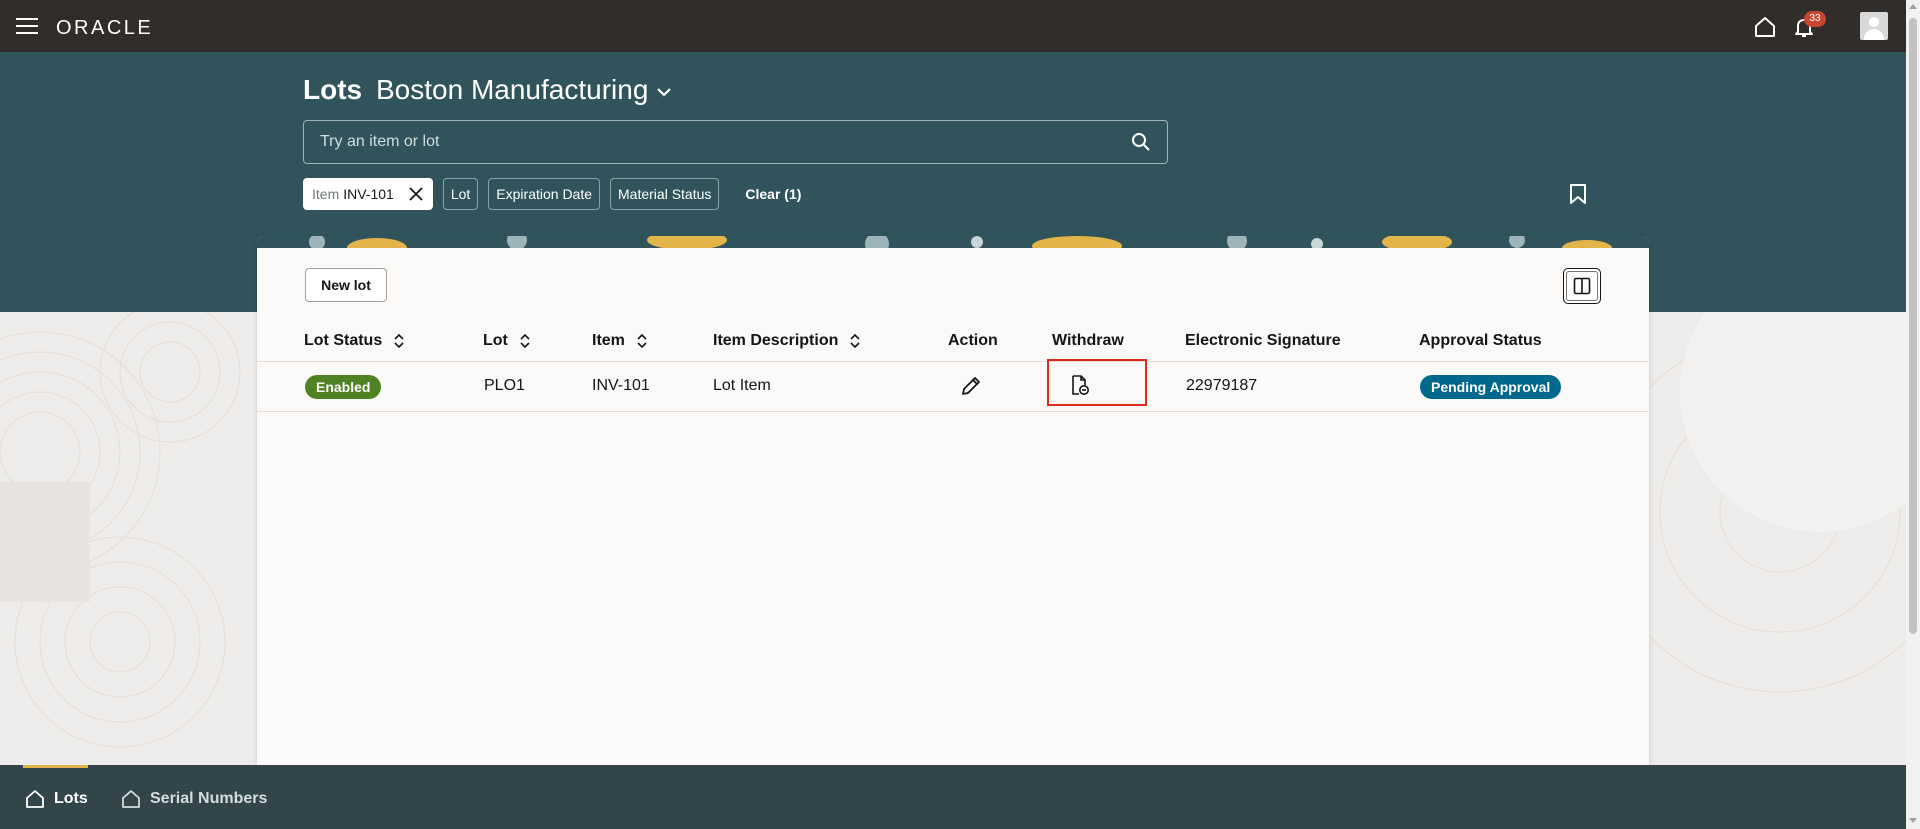 The width and height of the screenshot is (1920, 829). What do you see at coordinates (608, 340) in the screenshot?
I see `column-label: Item` at bounding box center [608, 340].